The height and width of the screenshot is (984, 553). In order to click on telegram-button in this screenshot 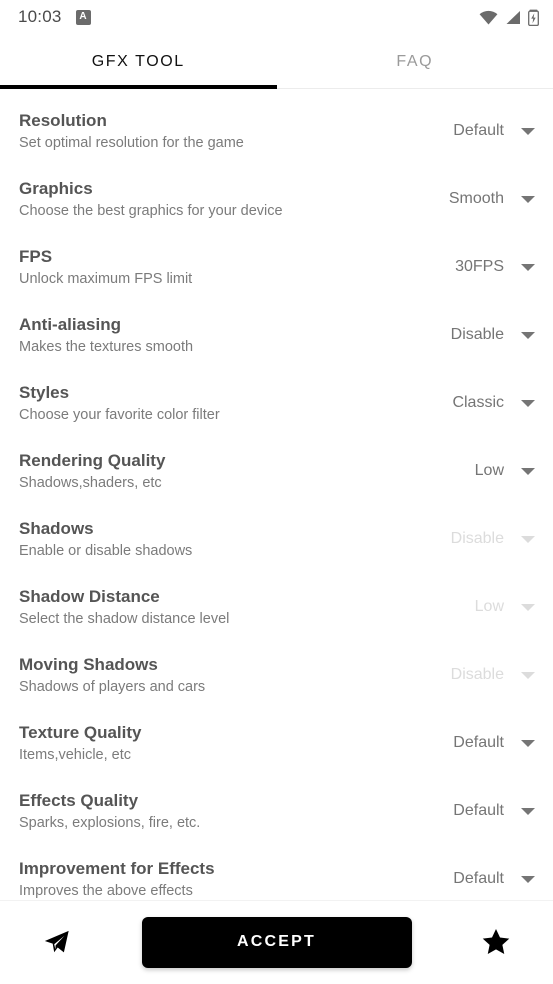, I will do `click(57, 942)`.